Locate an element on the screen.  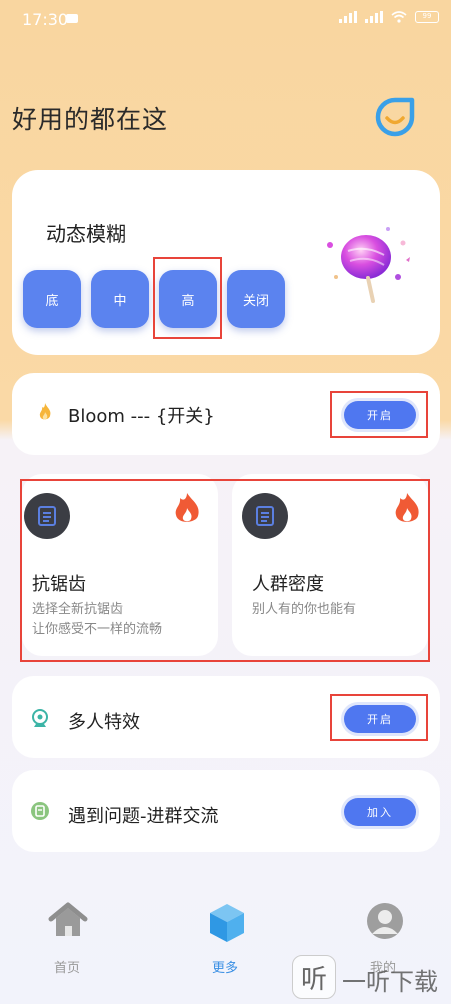
nav-more-label: 更多 is located at coordinates (225, 966).